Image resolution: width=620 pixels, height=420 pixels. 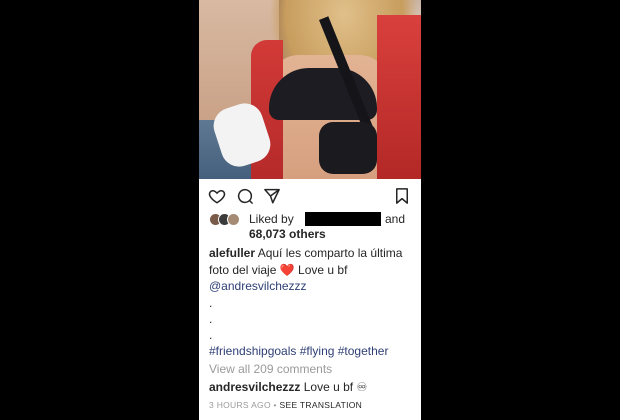 I want to click on action-bar, so click(x=310, y=196).